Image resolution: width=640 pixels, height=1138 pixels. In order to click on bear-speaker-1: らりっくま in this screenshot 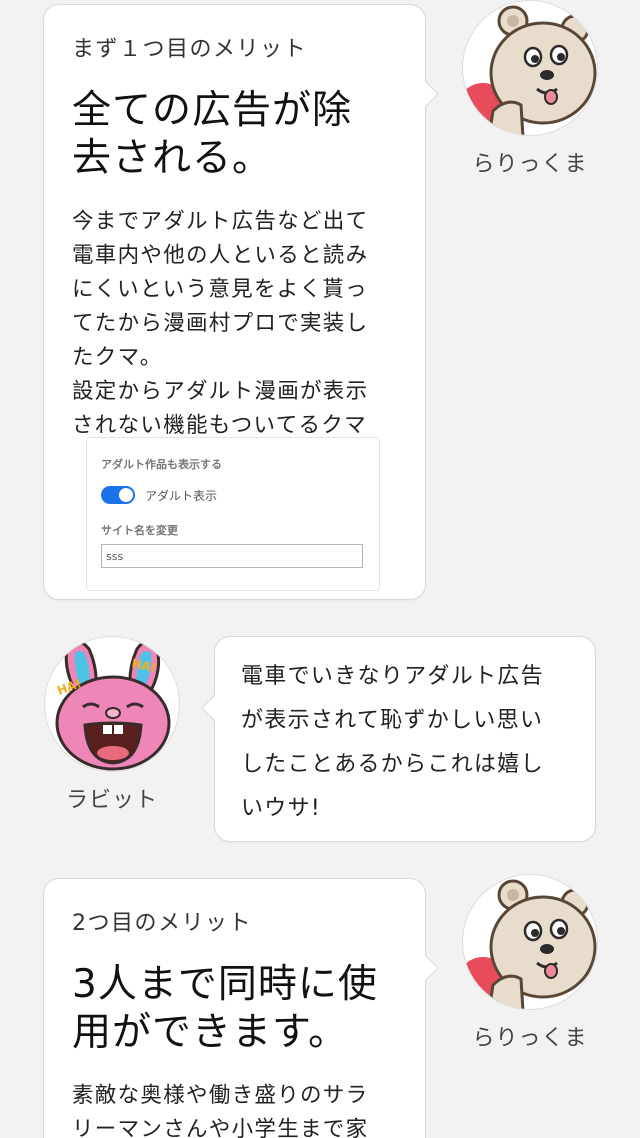, I will do `click(530, 89)`.